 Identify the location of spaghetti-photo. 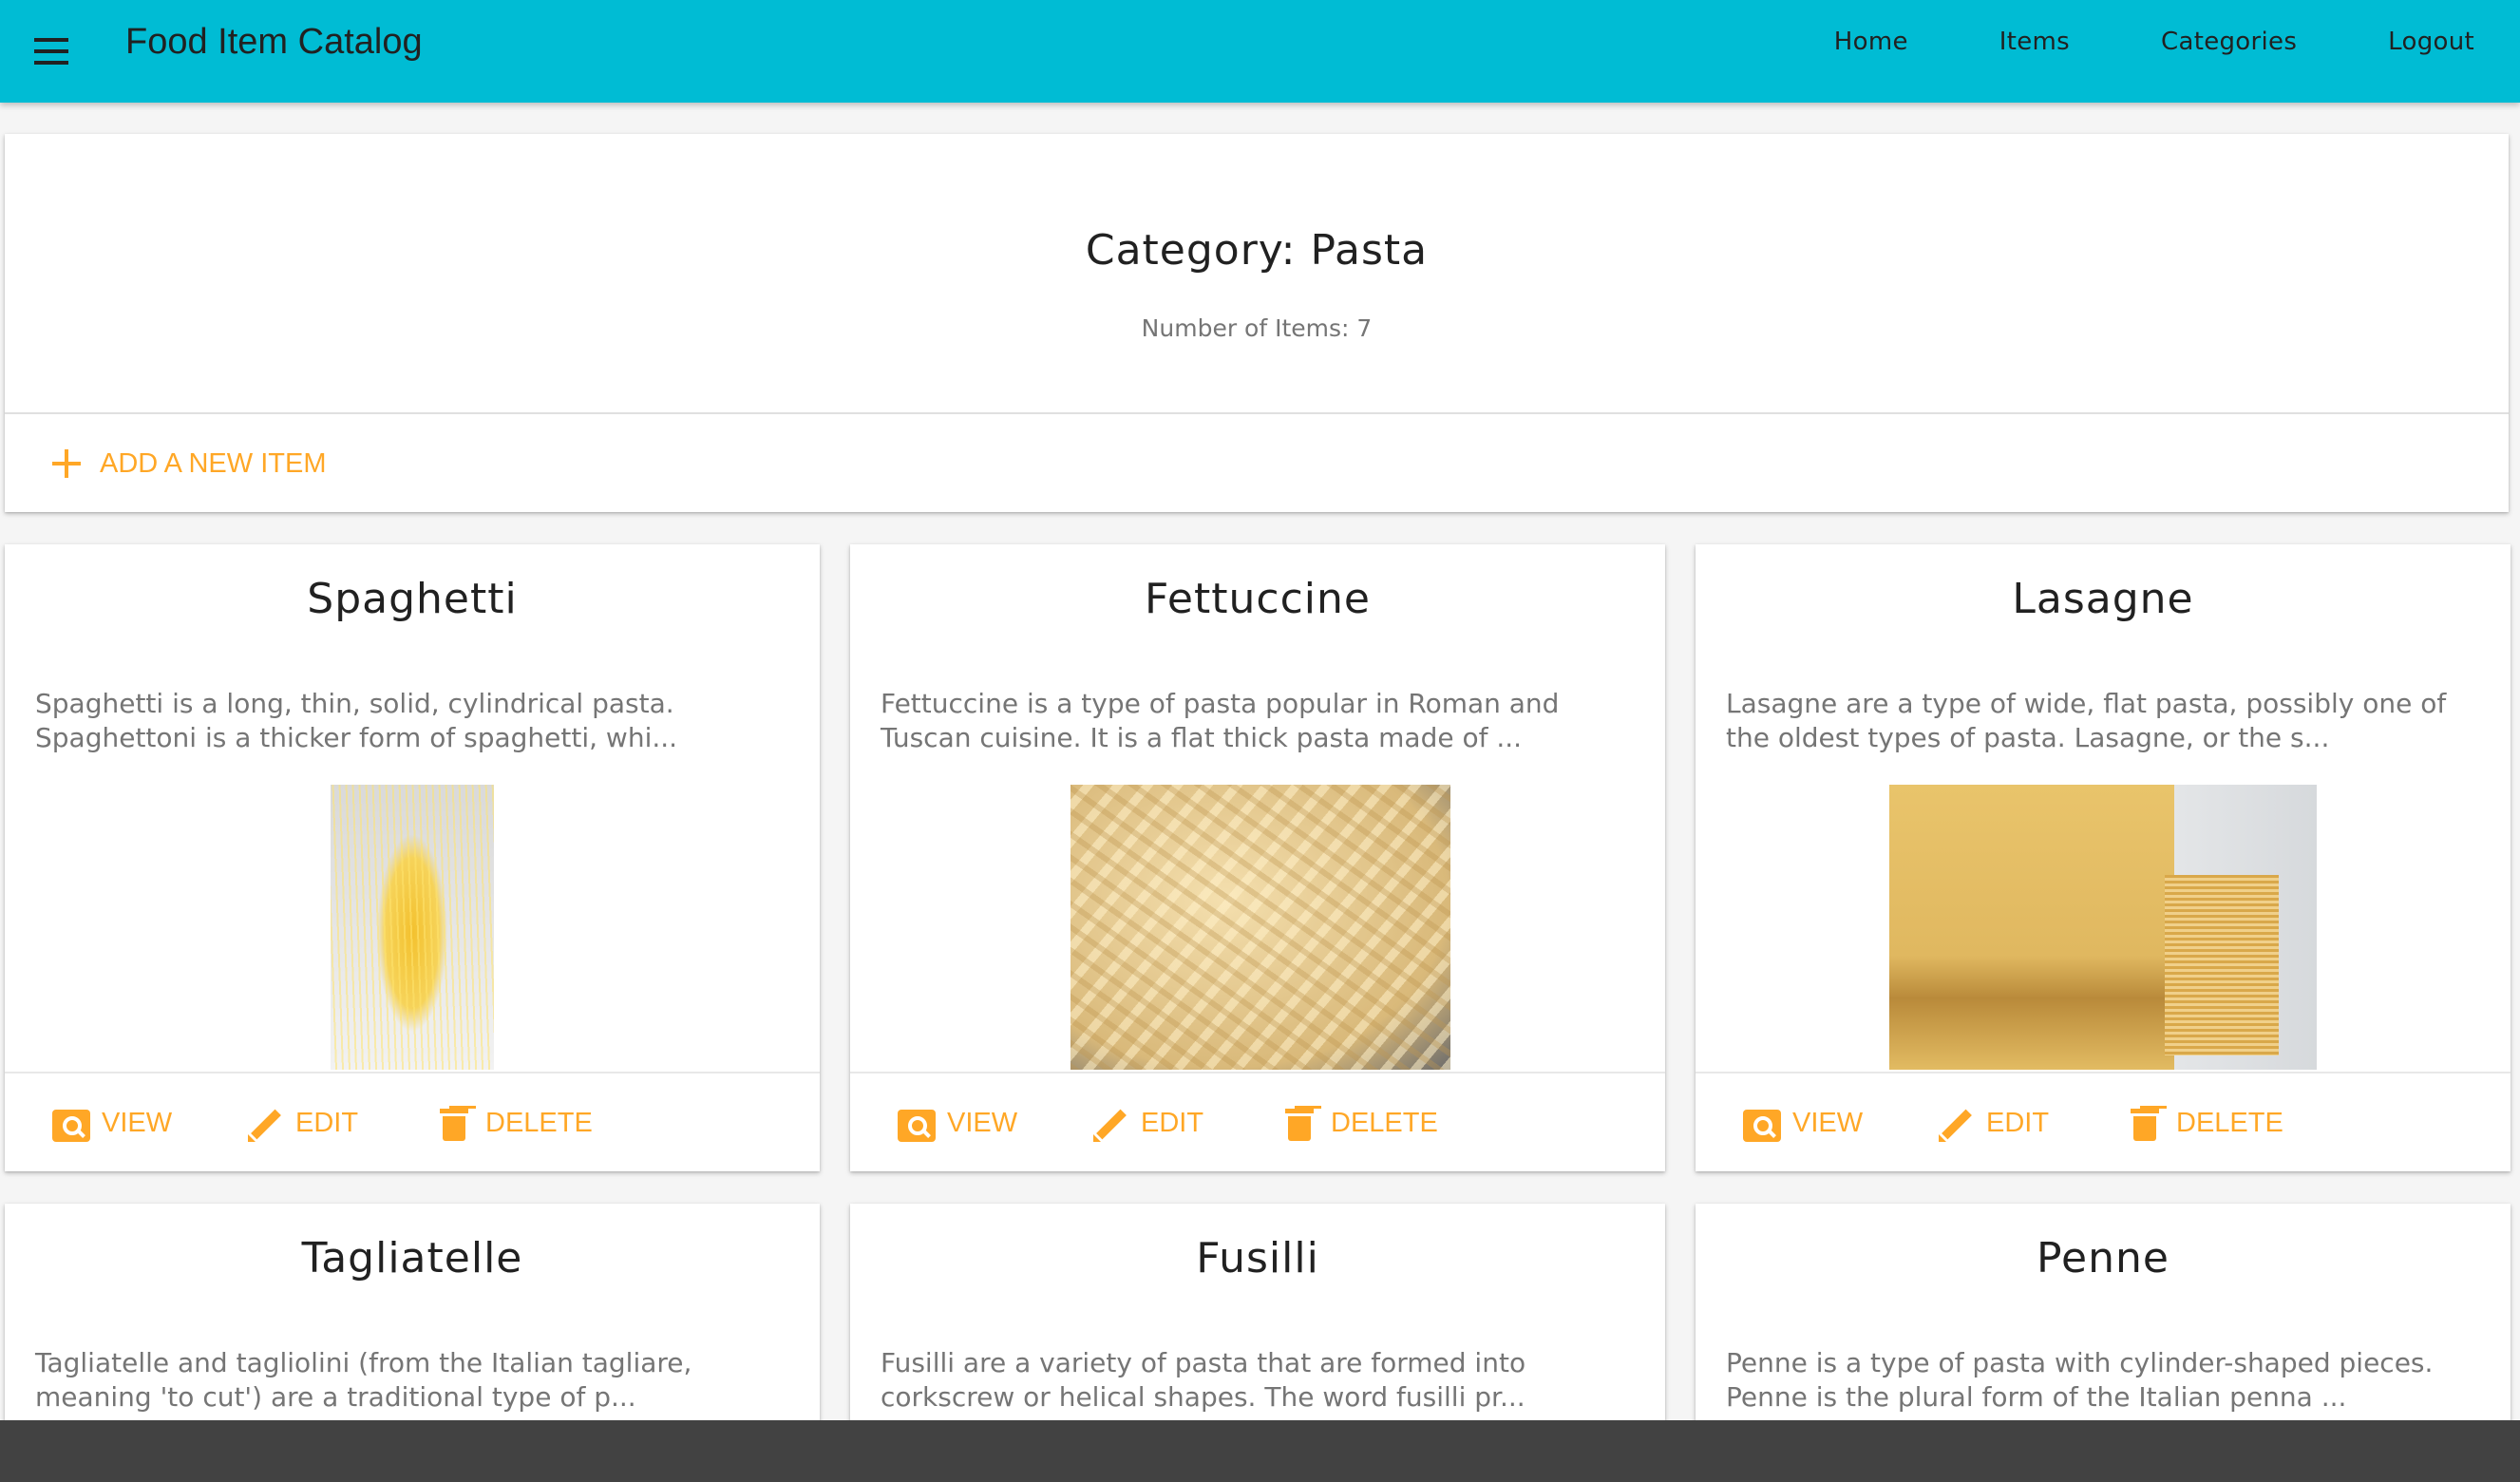
(412, 927).